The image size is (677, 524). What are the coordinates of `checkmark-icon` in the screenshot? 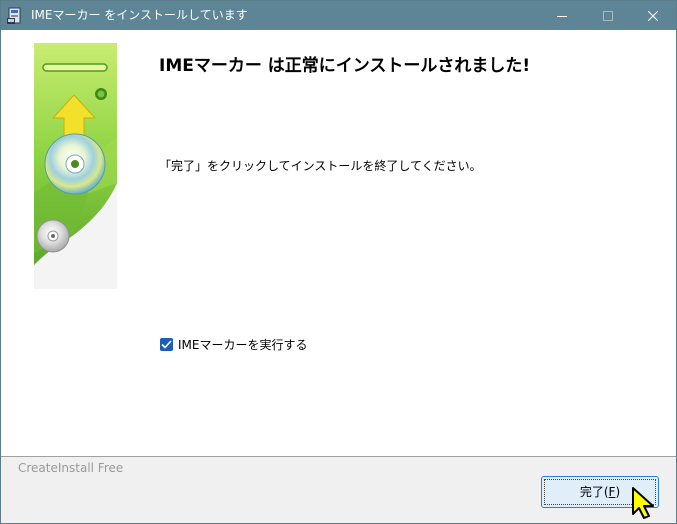 It's located at (166, 344).